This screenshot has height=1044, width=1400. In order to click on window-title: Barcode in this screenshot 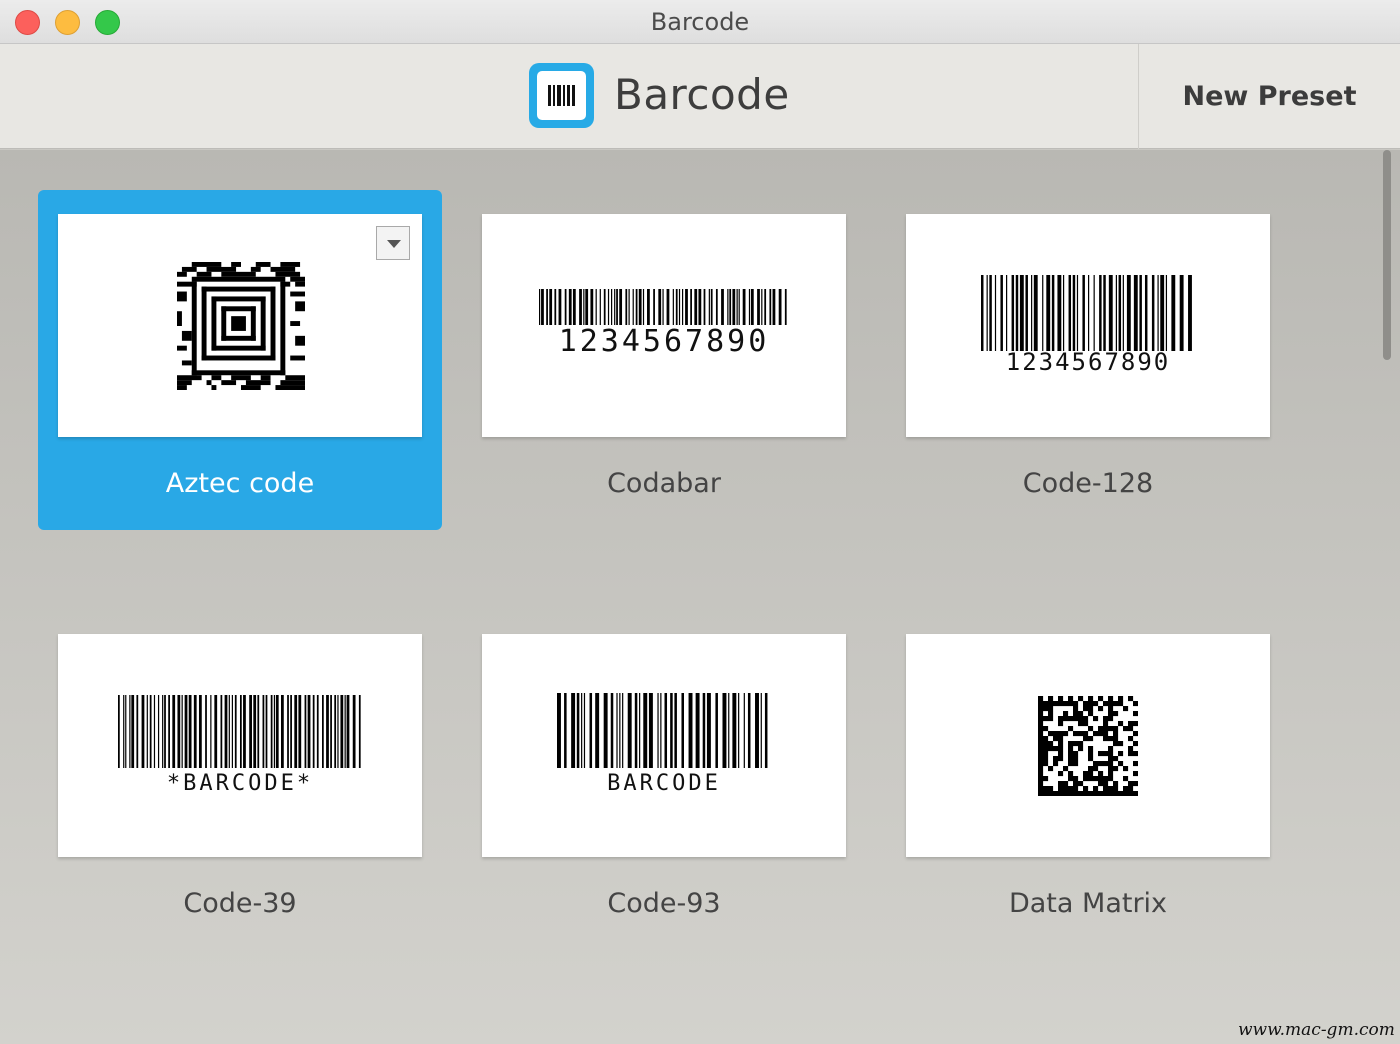, I will do `click(700, 22)`.